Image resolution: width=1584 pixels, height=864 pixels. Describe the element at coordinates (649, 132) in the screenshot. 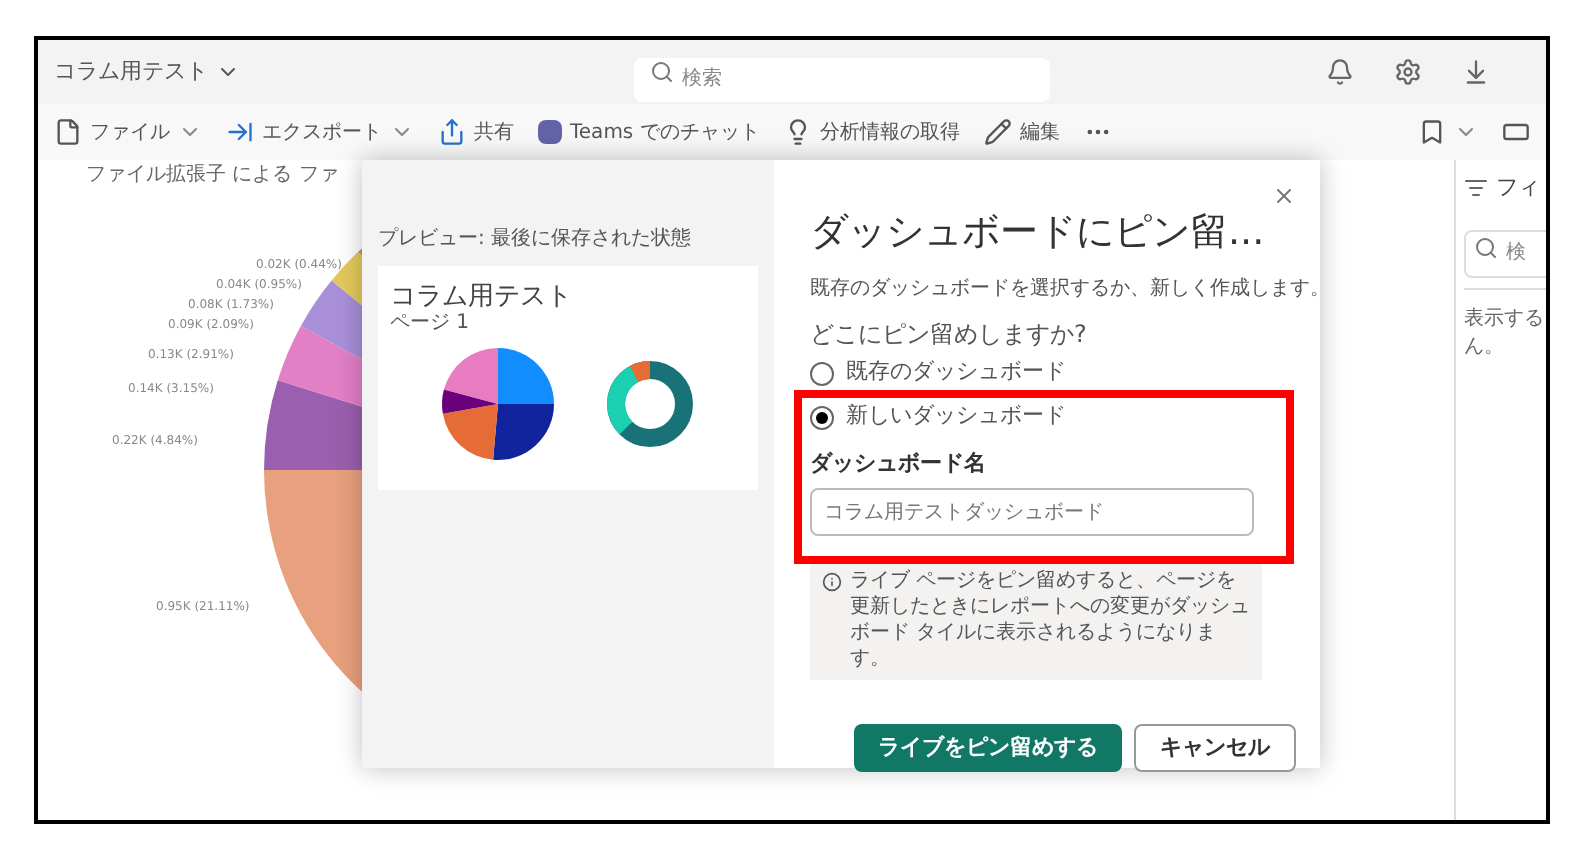

I see `toolbar-button: Teams でのチャット` at that location.